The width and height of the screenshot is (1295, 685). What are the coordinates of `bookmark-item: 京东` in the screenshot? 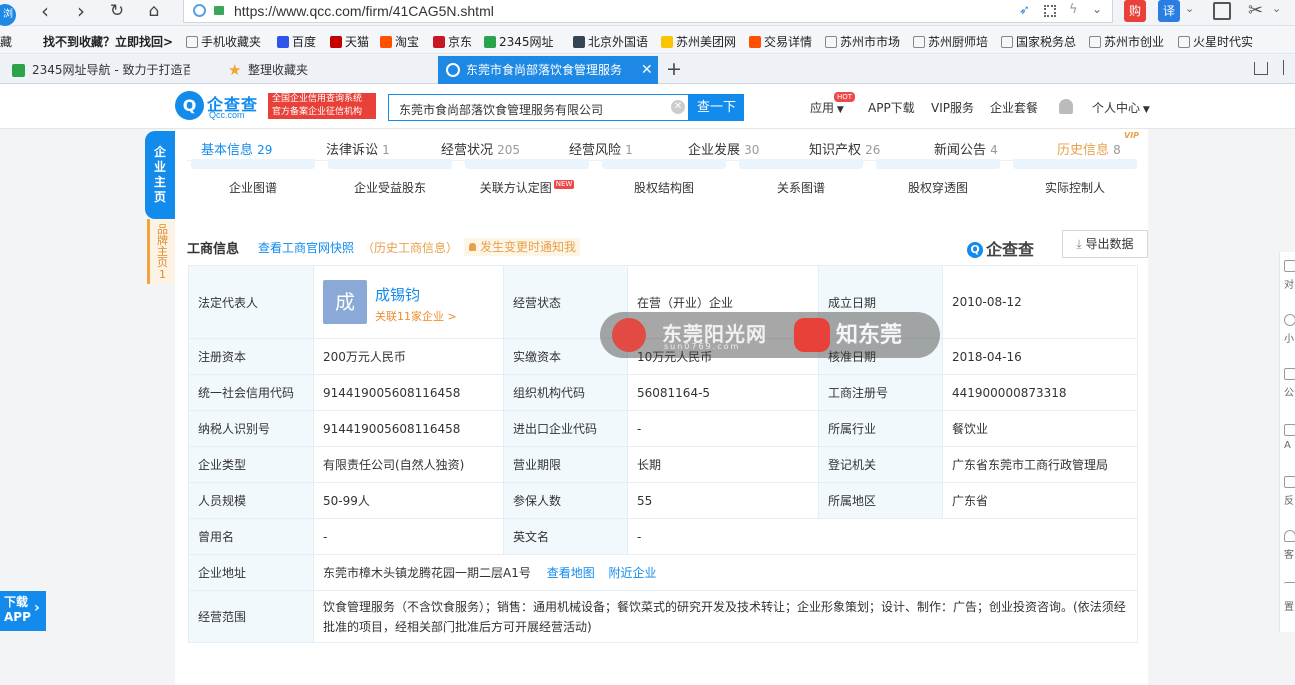 It's located at (452, 41).